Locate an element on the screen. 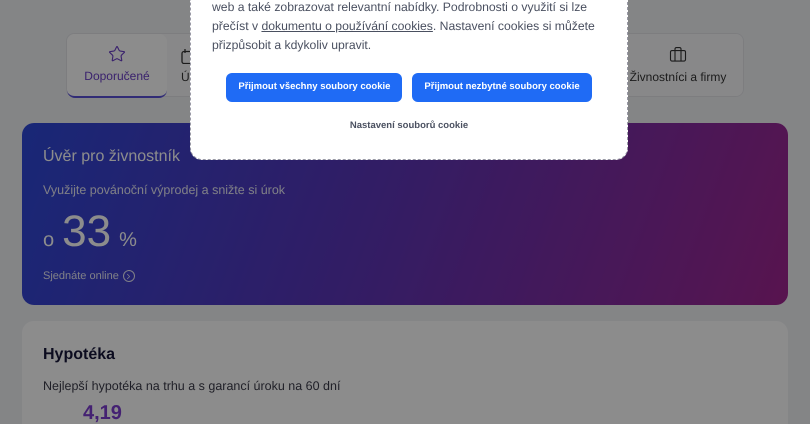 Image resolution: width=810 pixels, height=424 pixels. rate-unit: % is located at coordinates (128, 240).